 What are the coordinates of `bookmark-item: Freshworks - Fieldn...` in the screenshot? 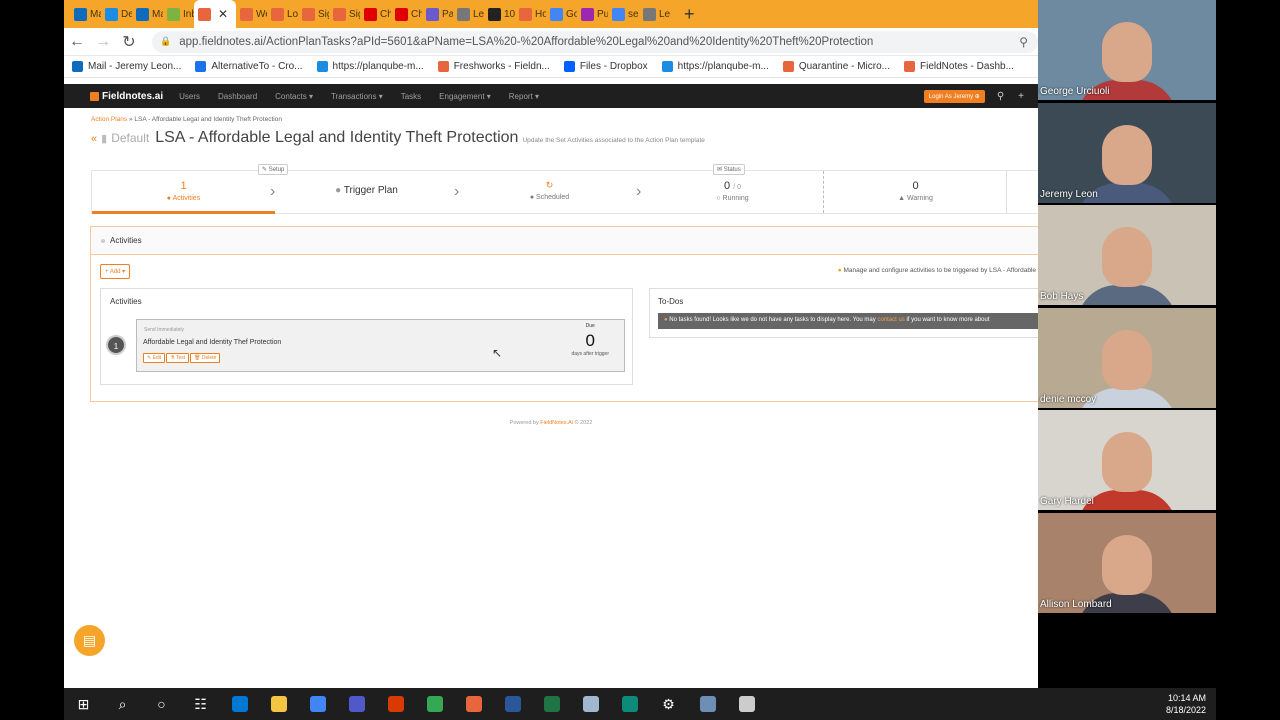 It's located at (493, 66).